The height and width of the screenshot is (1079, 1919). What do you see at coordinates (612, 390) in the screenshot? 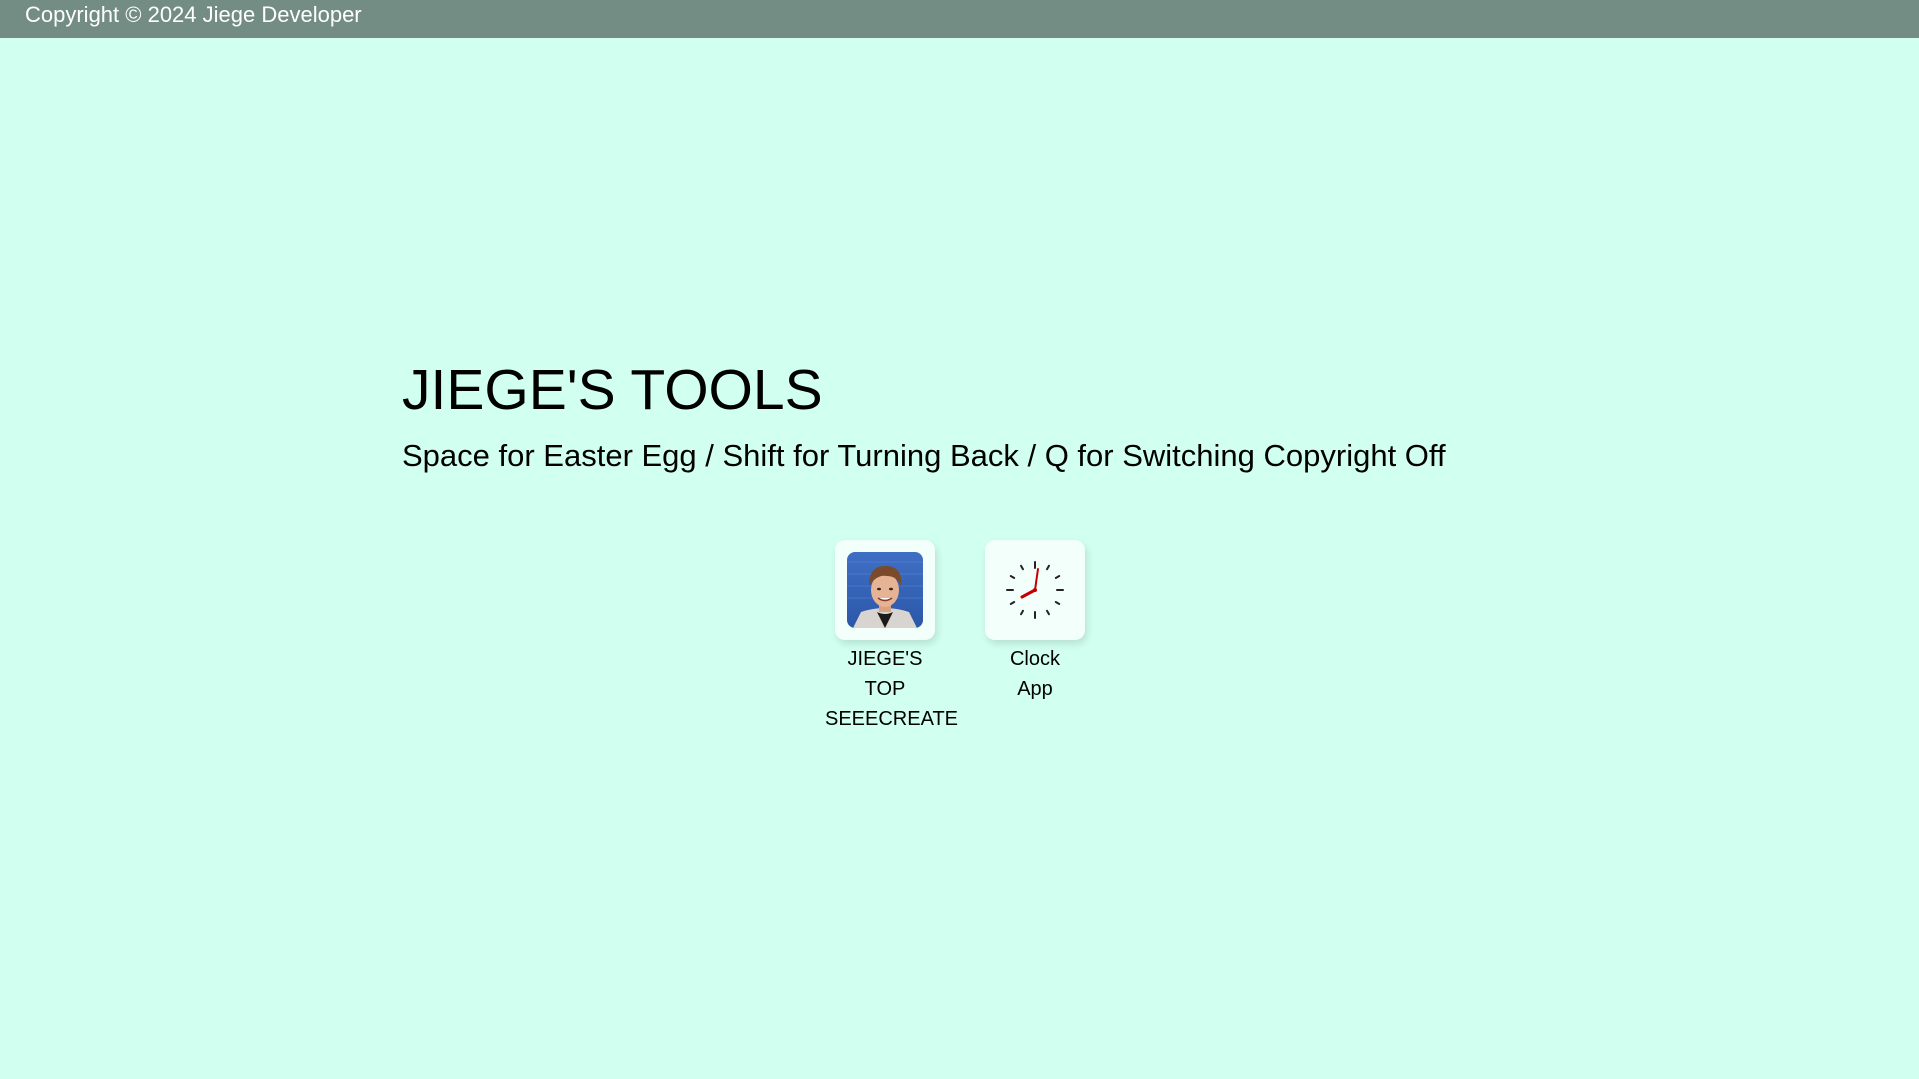
I see `page-title: JIEGE'S TOOLS` at bounding box center [612, 390].